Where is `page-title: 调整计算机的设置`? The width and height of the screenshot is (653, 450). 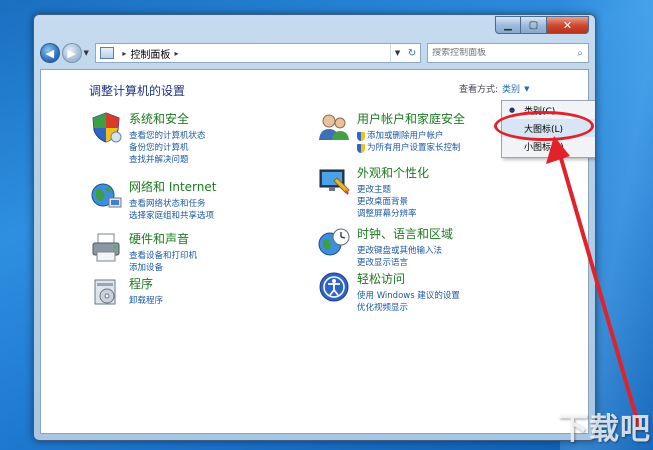
page-title: 调整计算机的设置 is located at coordinates (137, 91).